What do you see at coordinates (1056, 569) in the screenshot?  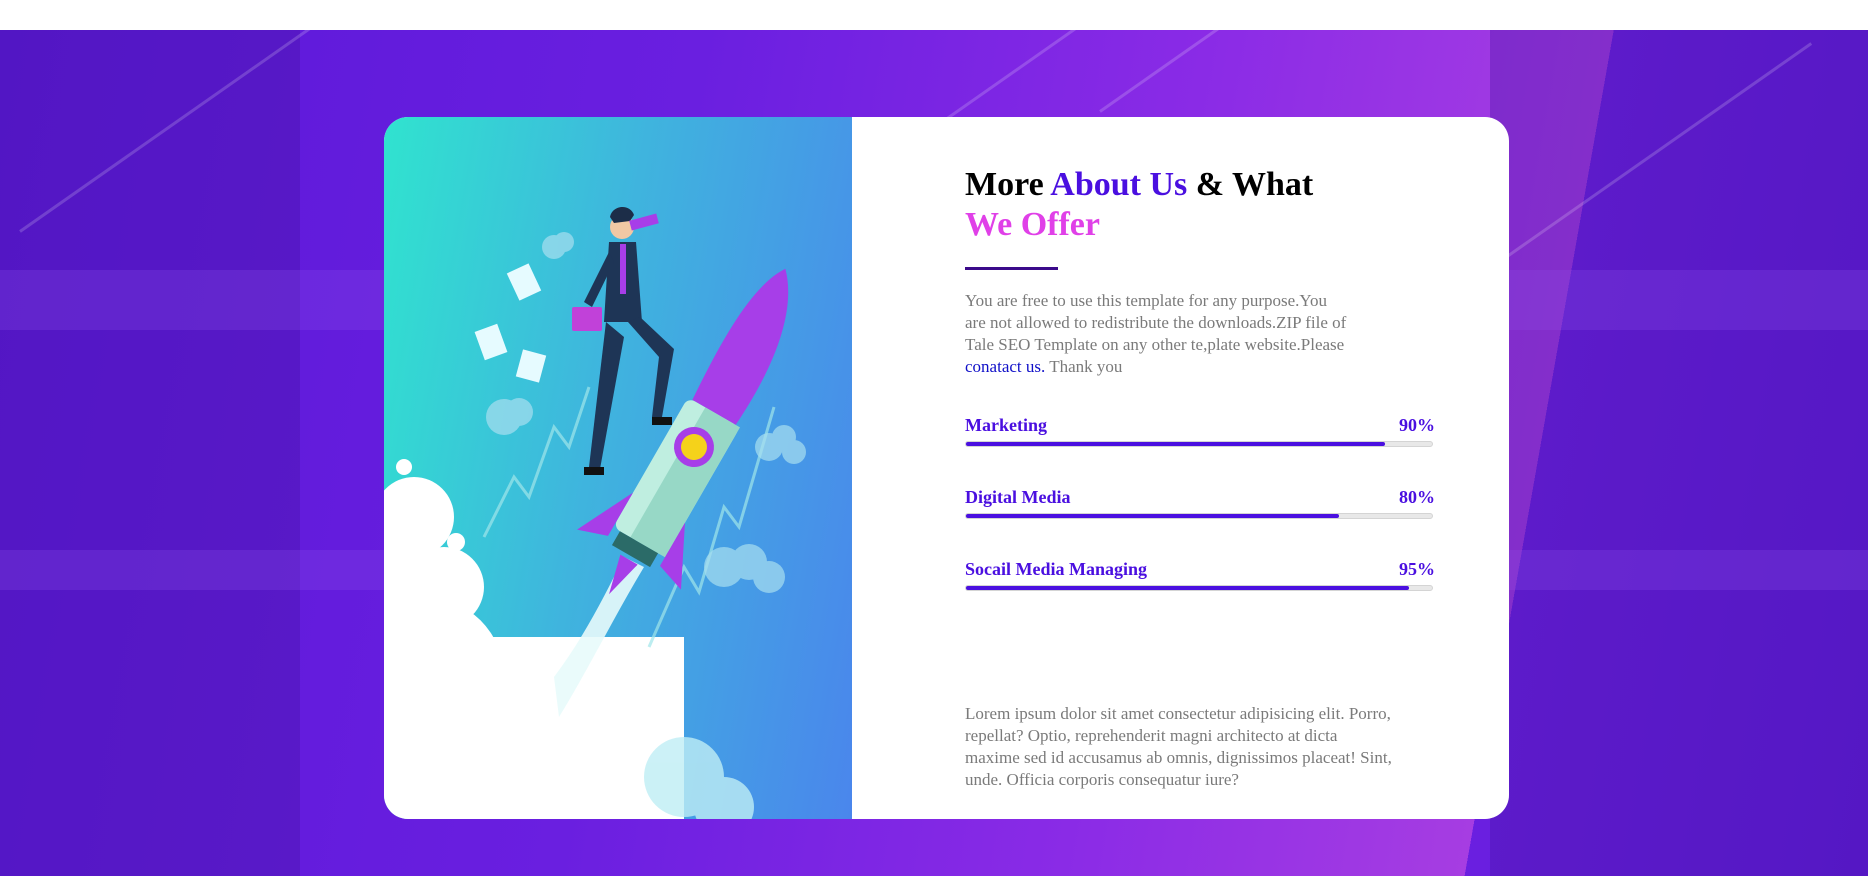 I see `skill-label: Socail Media Managing` at bounding box center [1056, 569].